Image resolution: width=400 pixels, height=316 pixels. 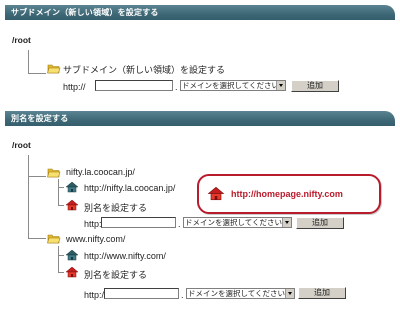 I want to click on section-title: 別名を設定する, so click(x=40, y=118).